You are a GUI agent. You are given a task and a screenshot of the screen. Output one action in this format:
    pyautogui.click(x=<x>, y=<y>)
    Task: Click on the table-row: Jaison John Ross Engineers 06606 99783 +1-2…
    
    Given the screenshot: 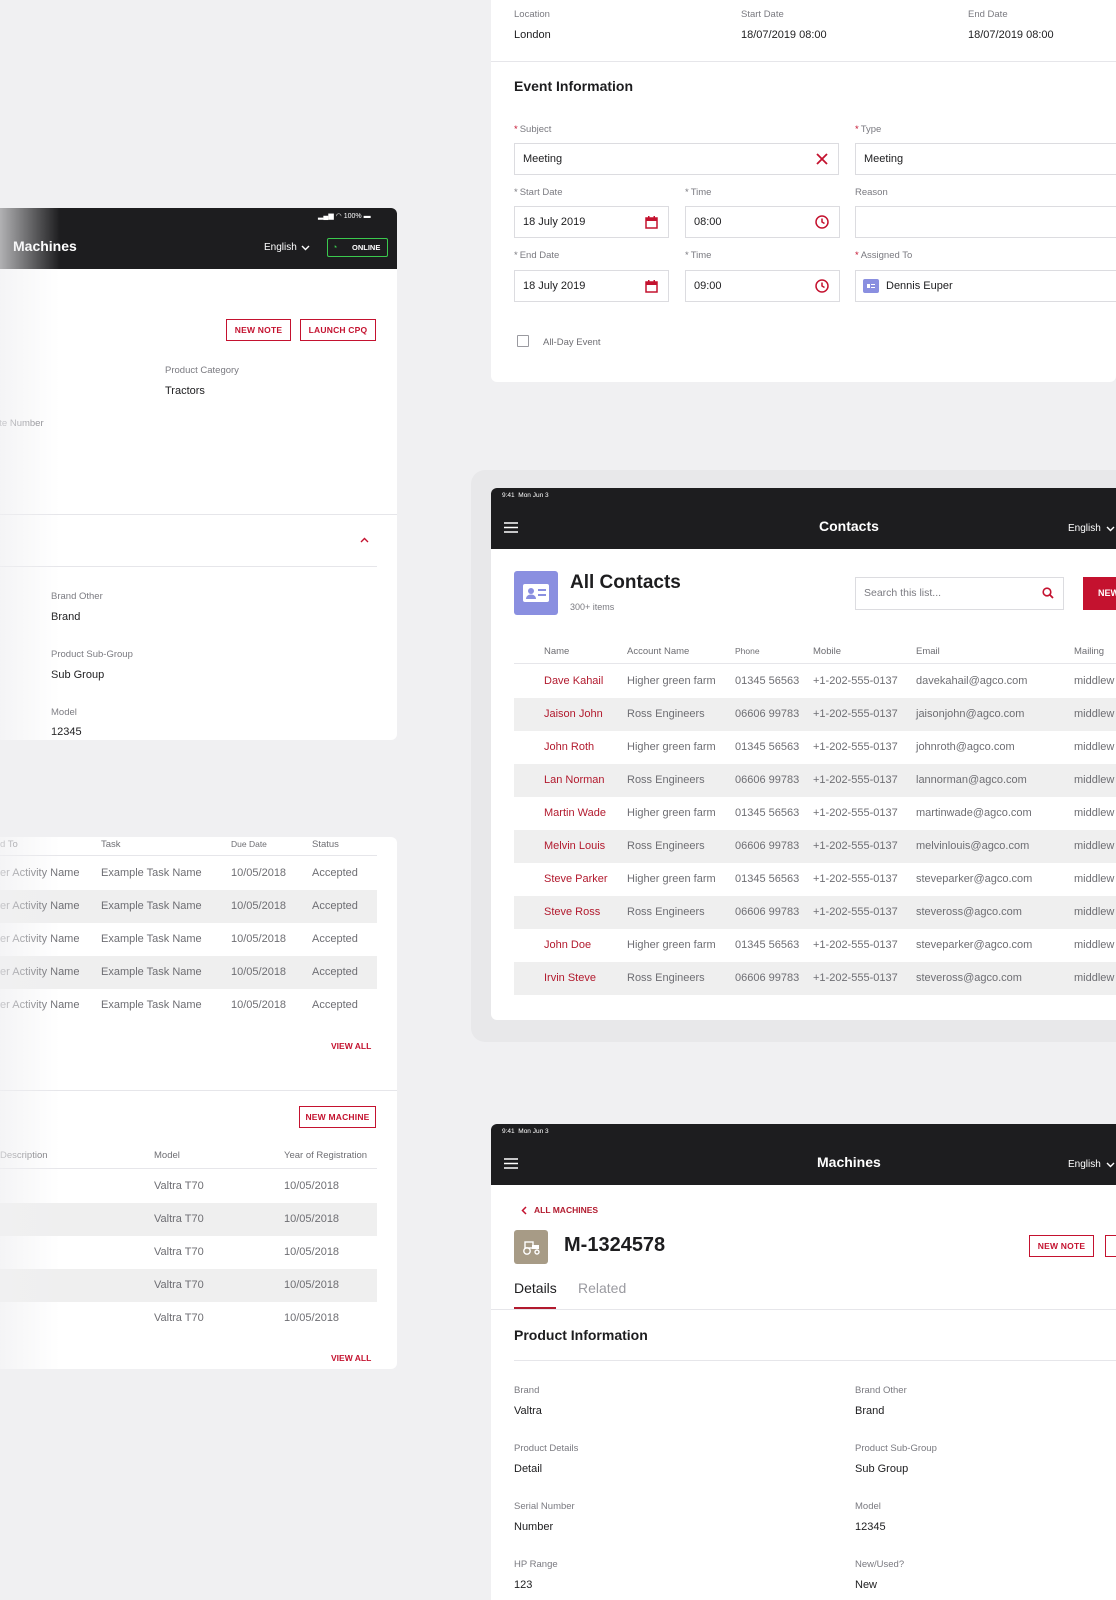 What is the action you would take?
    pyautogui.click(x=815, y=714)
    